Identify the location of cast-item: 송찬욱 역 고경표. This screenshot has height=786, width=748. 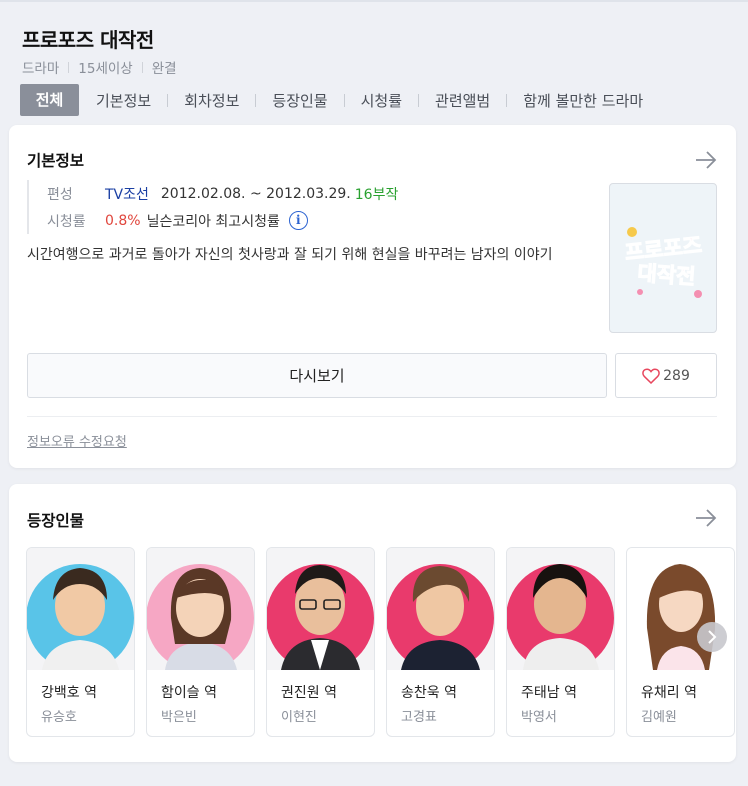
(440, 642).